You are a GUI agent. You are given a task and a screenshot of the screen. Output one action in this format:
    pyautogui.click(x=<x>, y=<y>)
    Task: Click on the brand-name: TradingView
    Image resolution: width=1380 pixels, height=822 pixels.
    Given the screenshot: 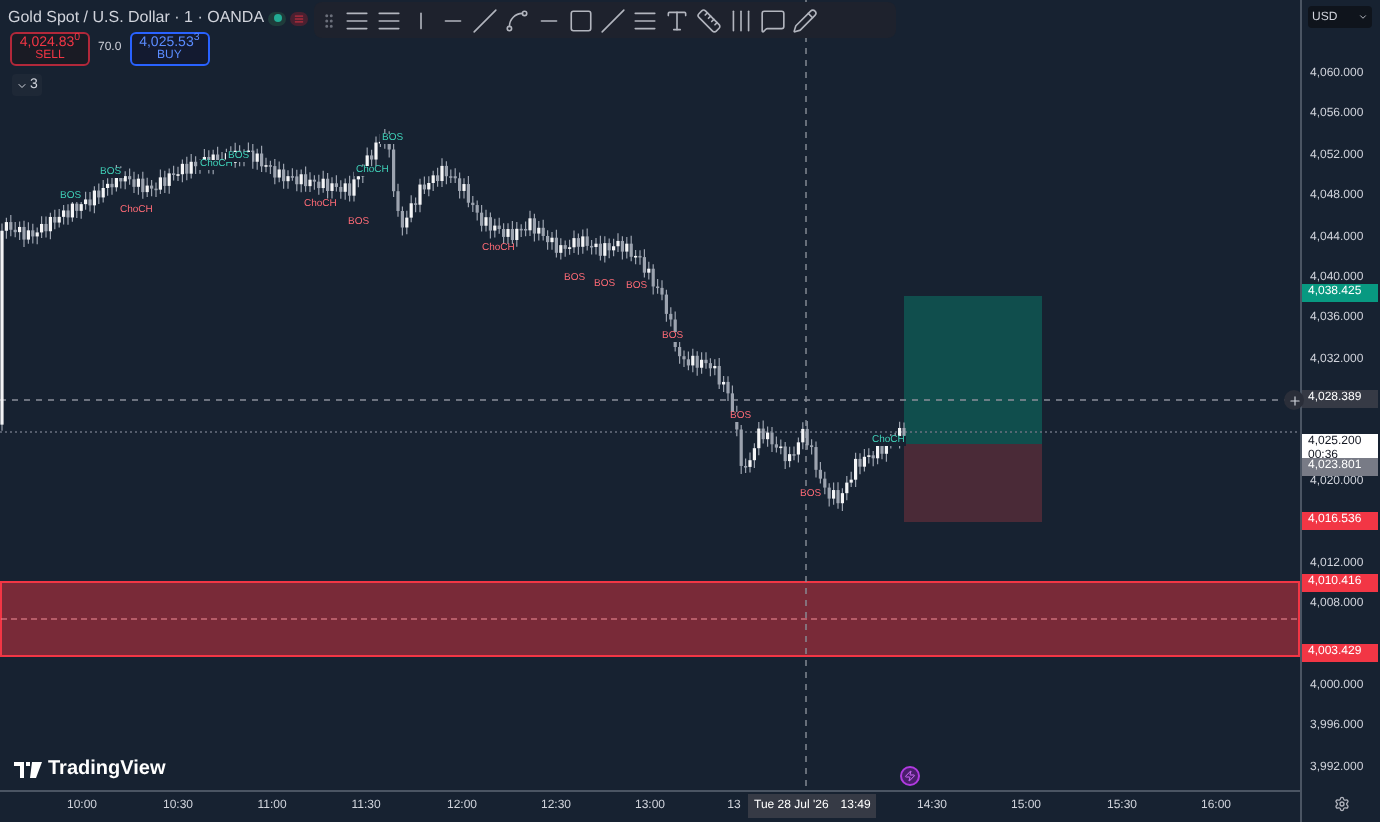 What is the action you would take?
    pyautogui.click(x=107, y=770)
    